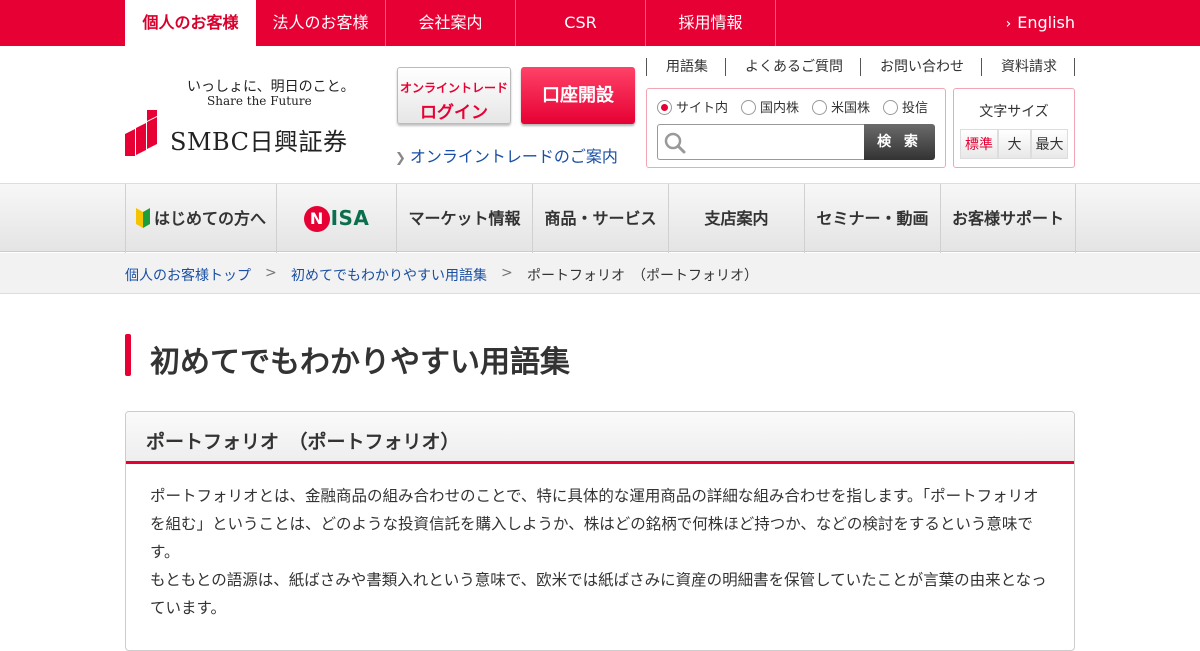  Describe the element at coordinates (761, 142) in the screenshot. I see `search-input` at that location.